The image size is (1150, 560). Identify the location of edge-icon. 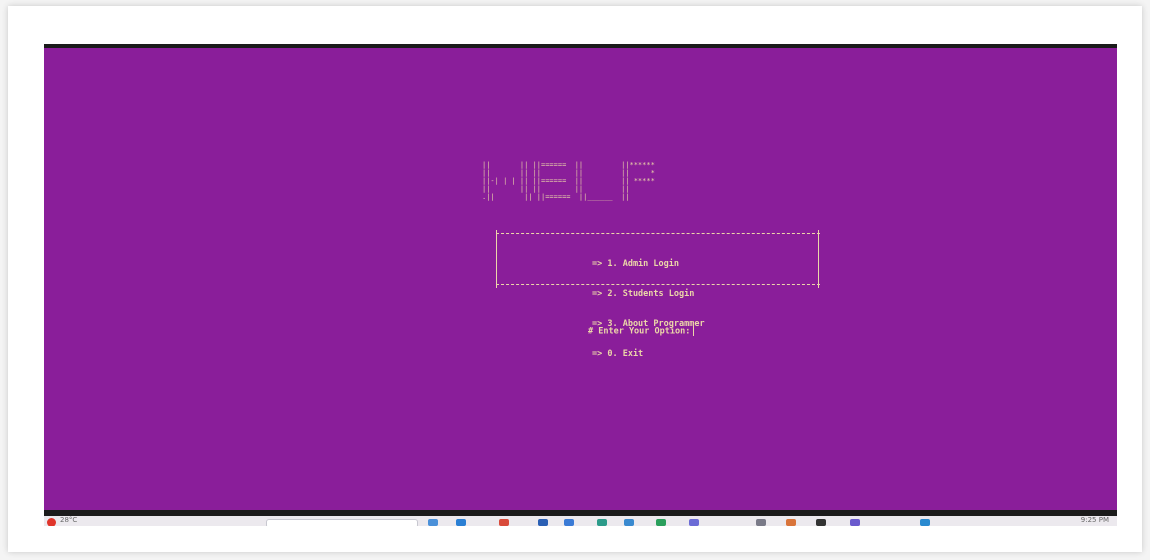
(461, 522).